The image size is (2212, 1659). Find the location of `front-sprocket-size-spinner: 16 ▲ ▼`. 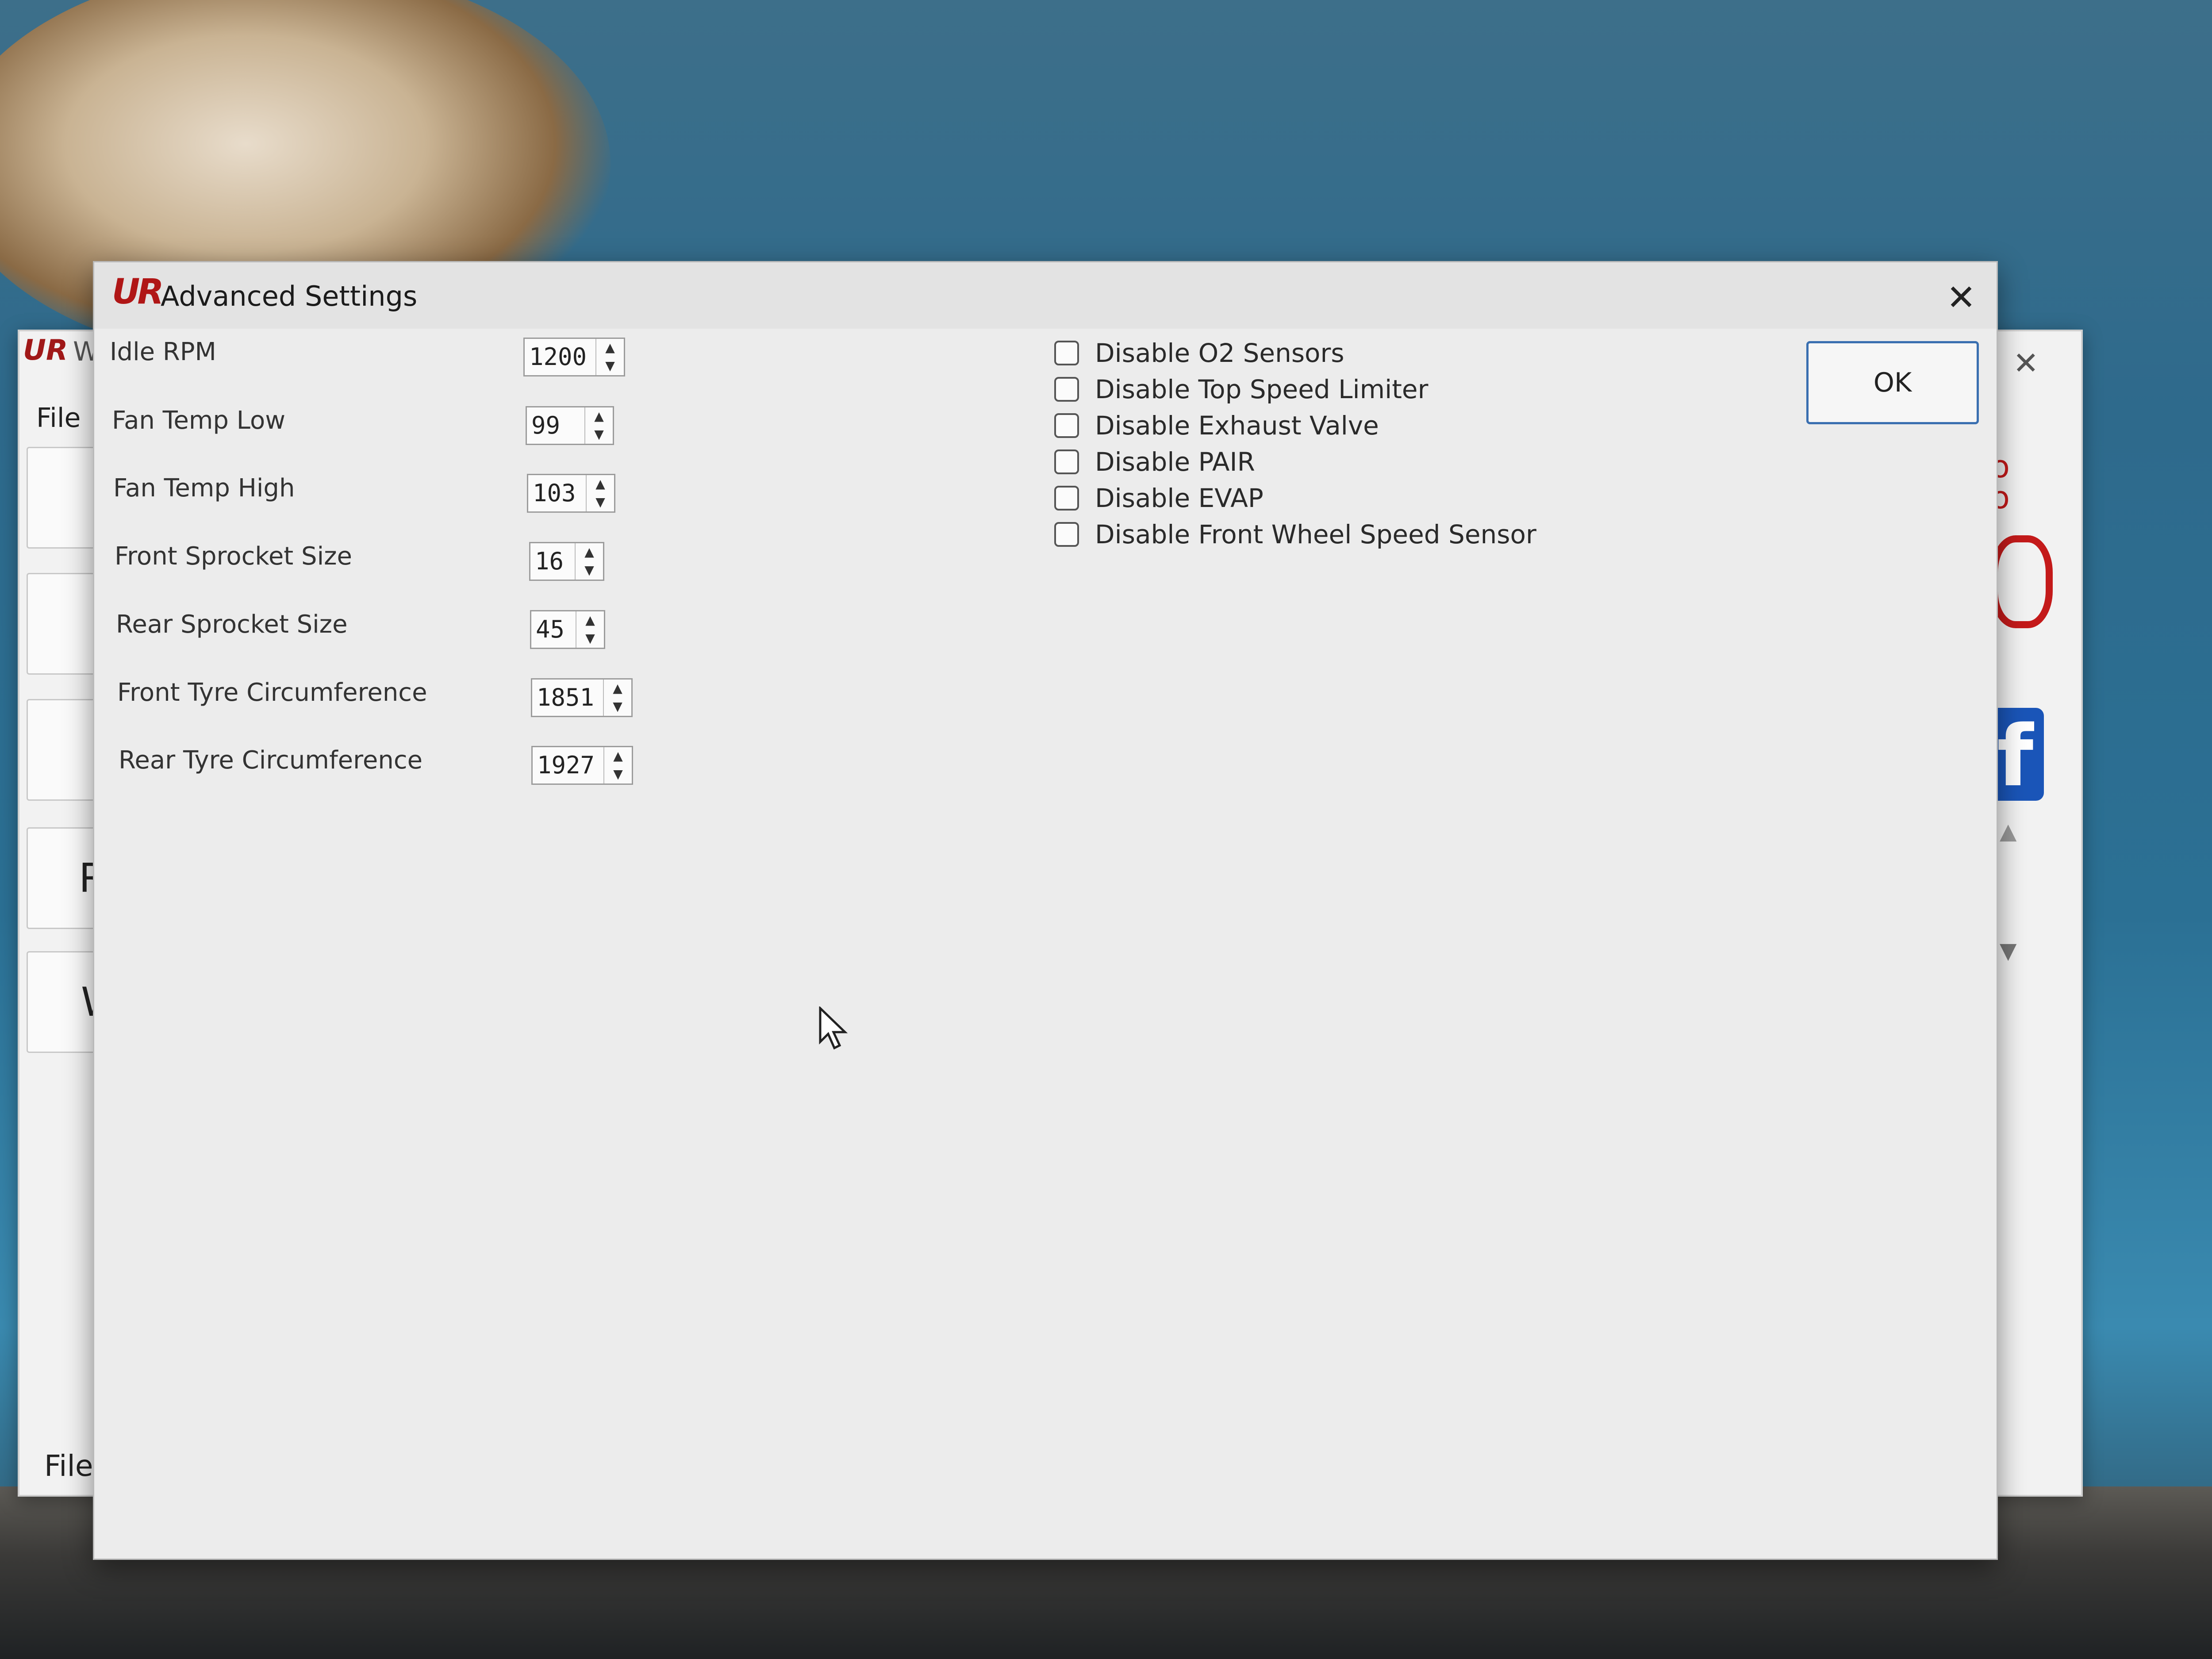

front-sprocket-size-spinner: 16 ▲ ▼ is located at coordinates (567, 561).